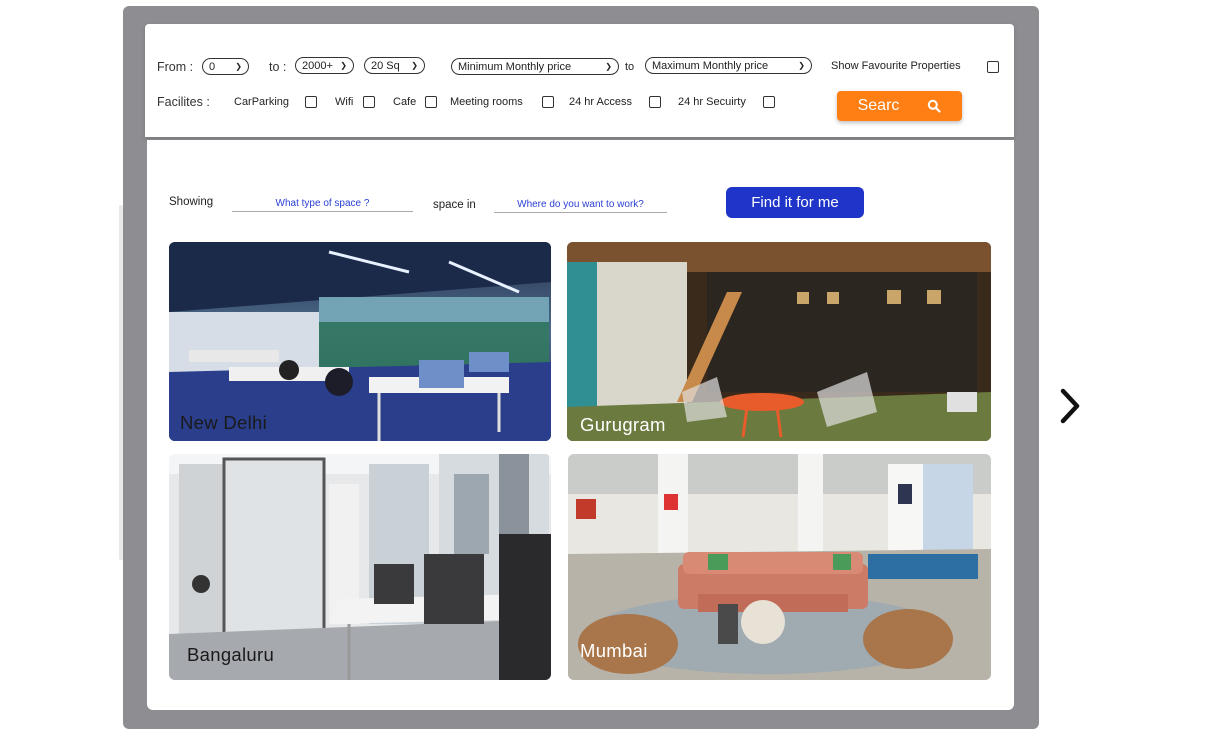 Image resolution: width=1207 pixels, height=737 pixels. What do you see at coordinates (454, 205) in the screenshot?
I see `space-in-label: space in` at bounding box center [454, 205].